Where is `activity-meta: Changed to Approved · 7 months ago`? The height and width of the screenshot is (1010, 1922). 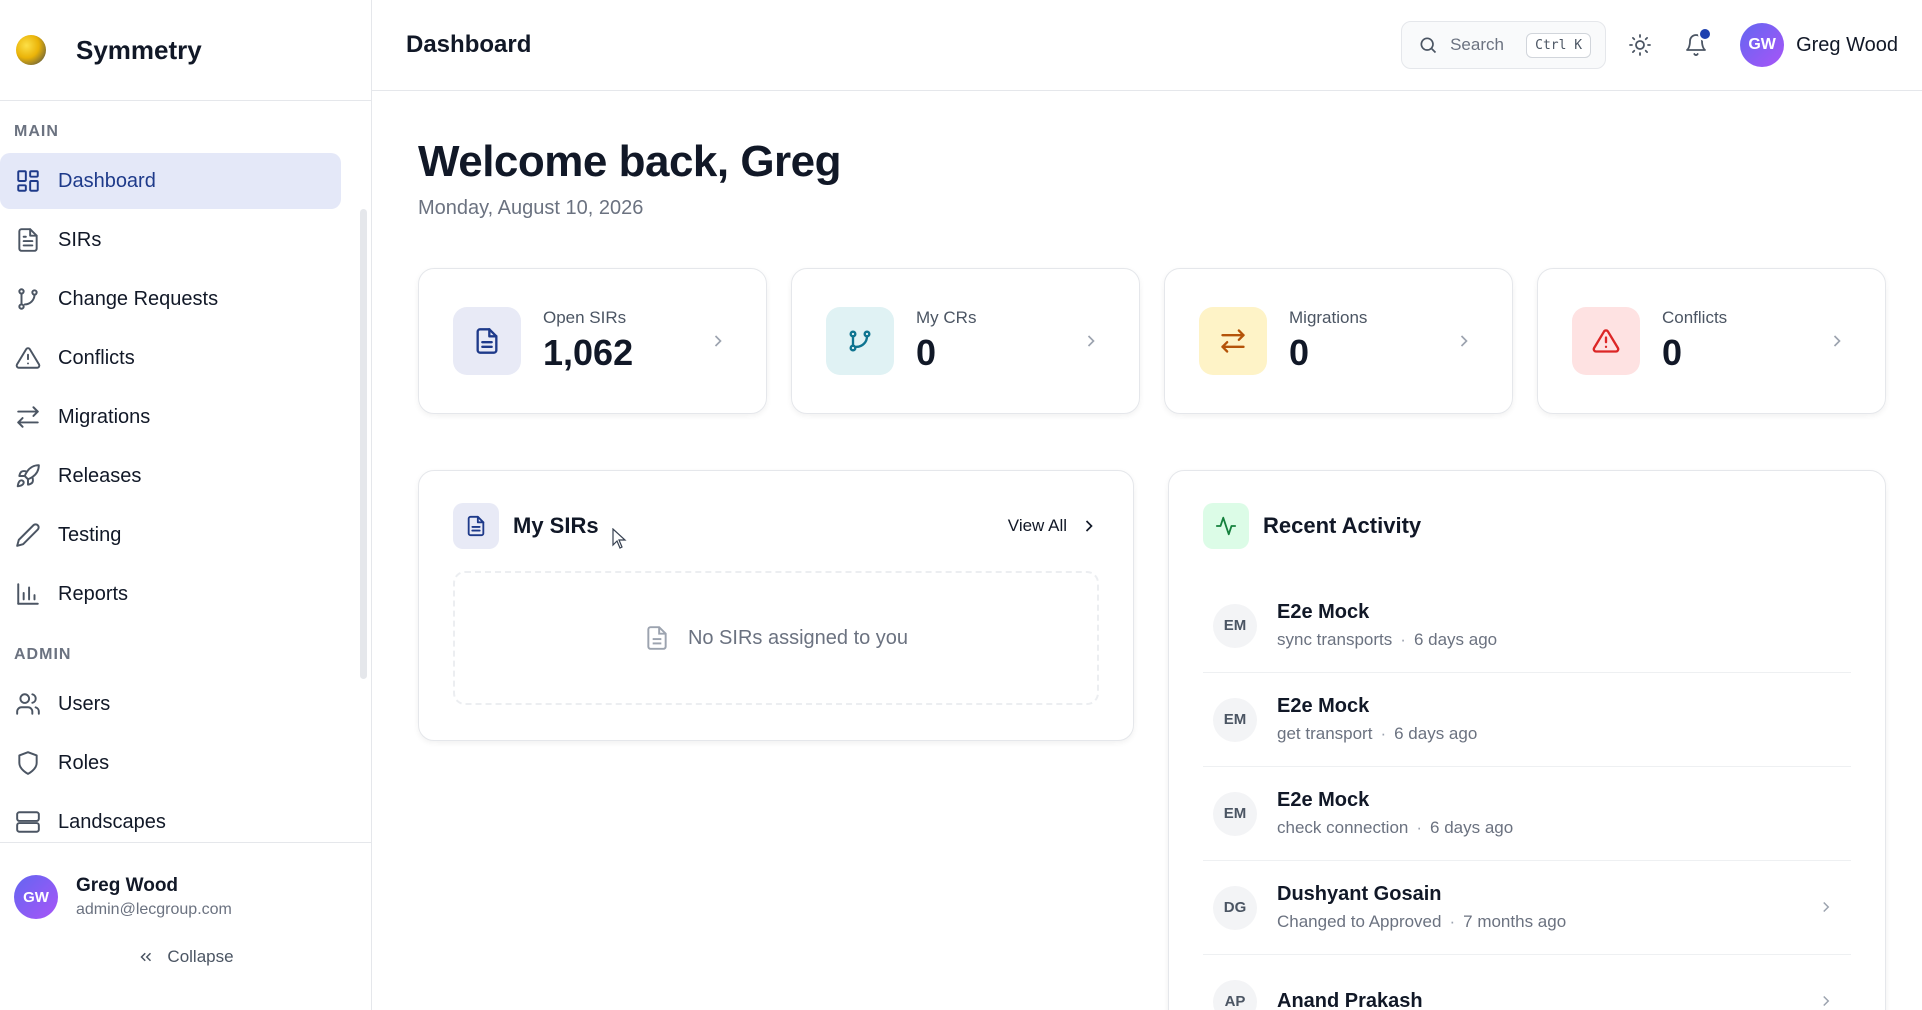 activity-meta: Changed to Approved · 7 months ago is located at coordinates (1421, 922).